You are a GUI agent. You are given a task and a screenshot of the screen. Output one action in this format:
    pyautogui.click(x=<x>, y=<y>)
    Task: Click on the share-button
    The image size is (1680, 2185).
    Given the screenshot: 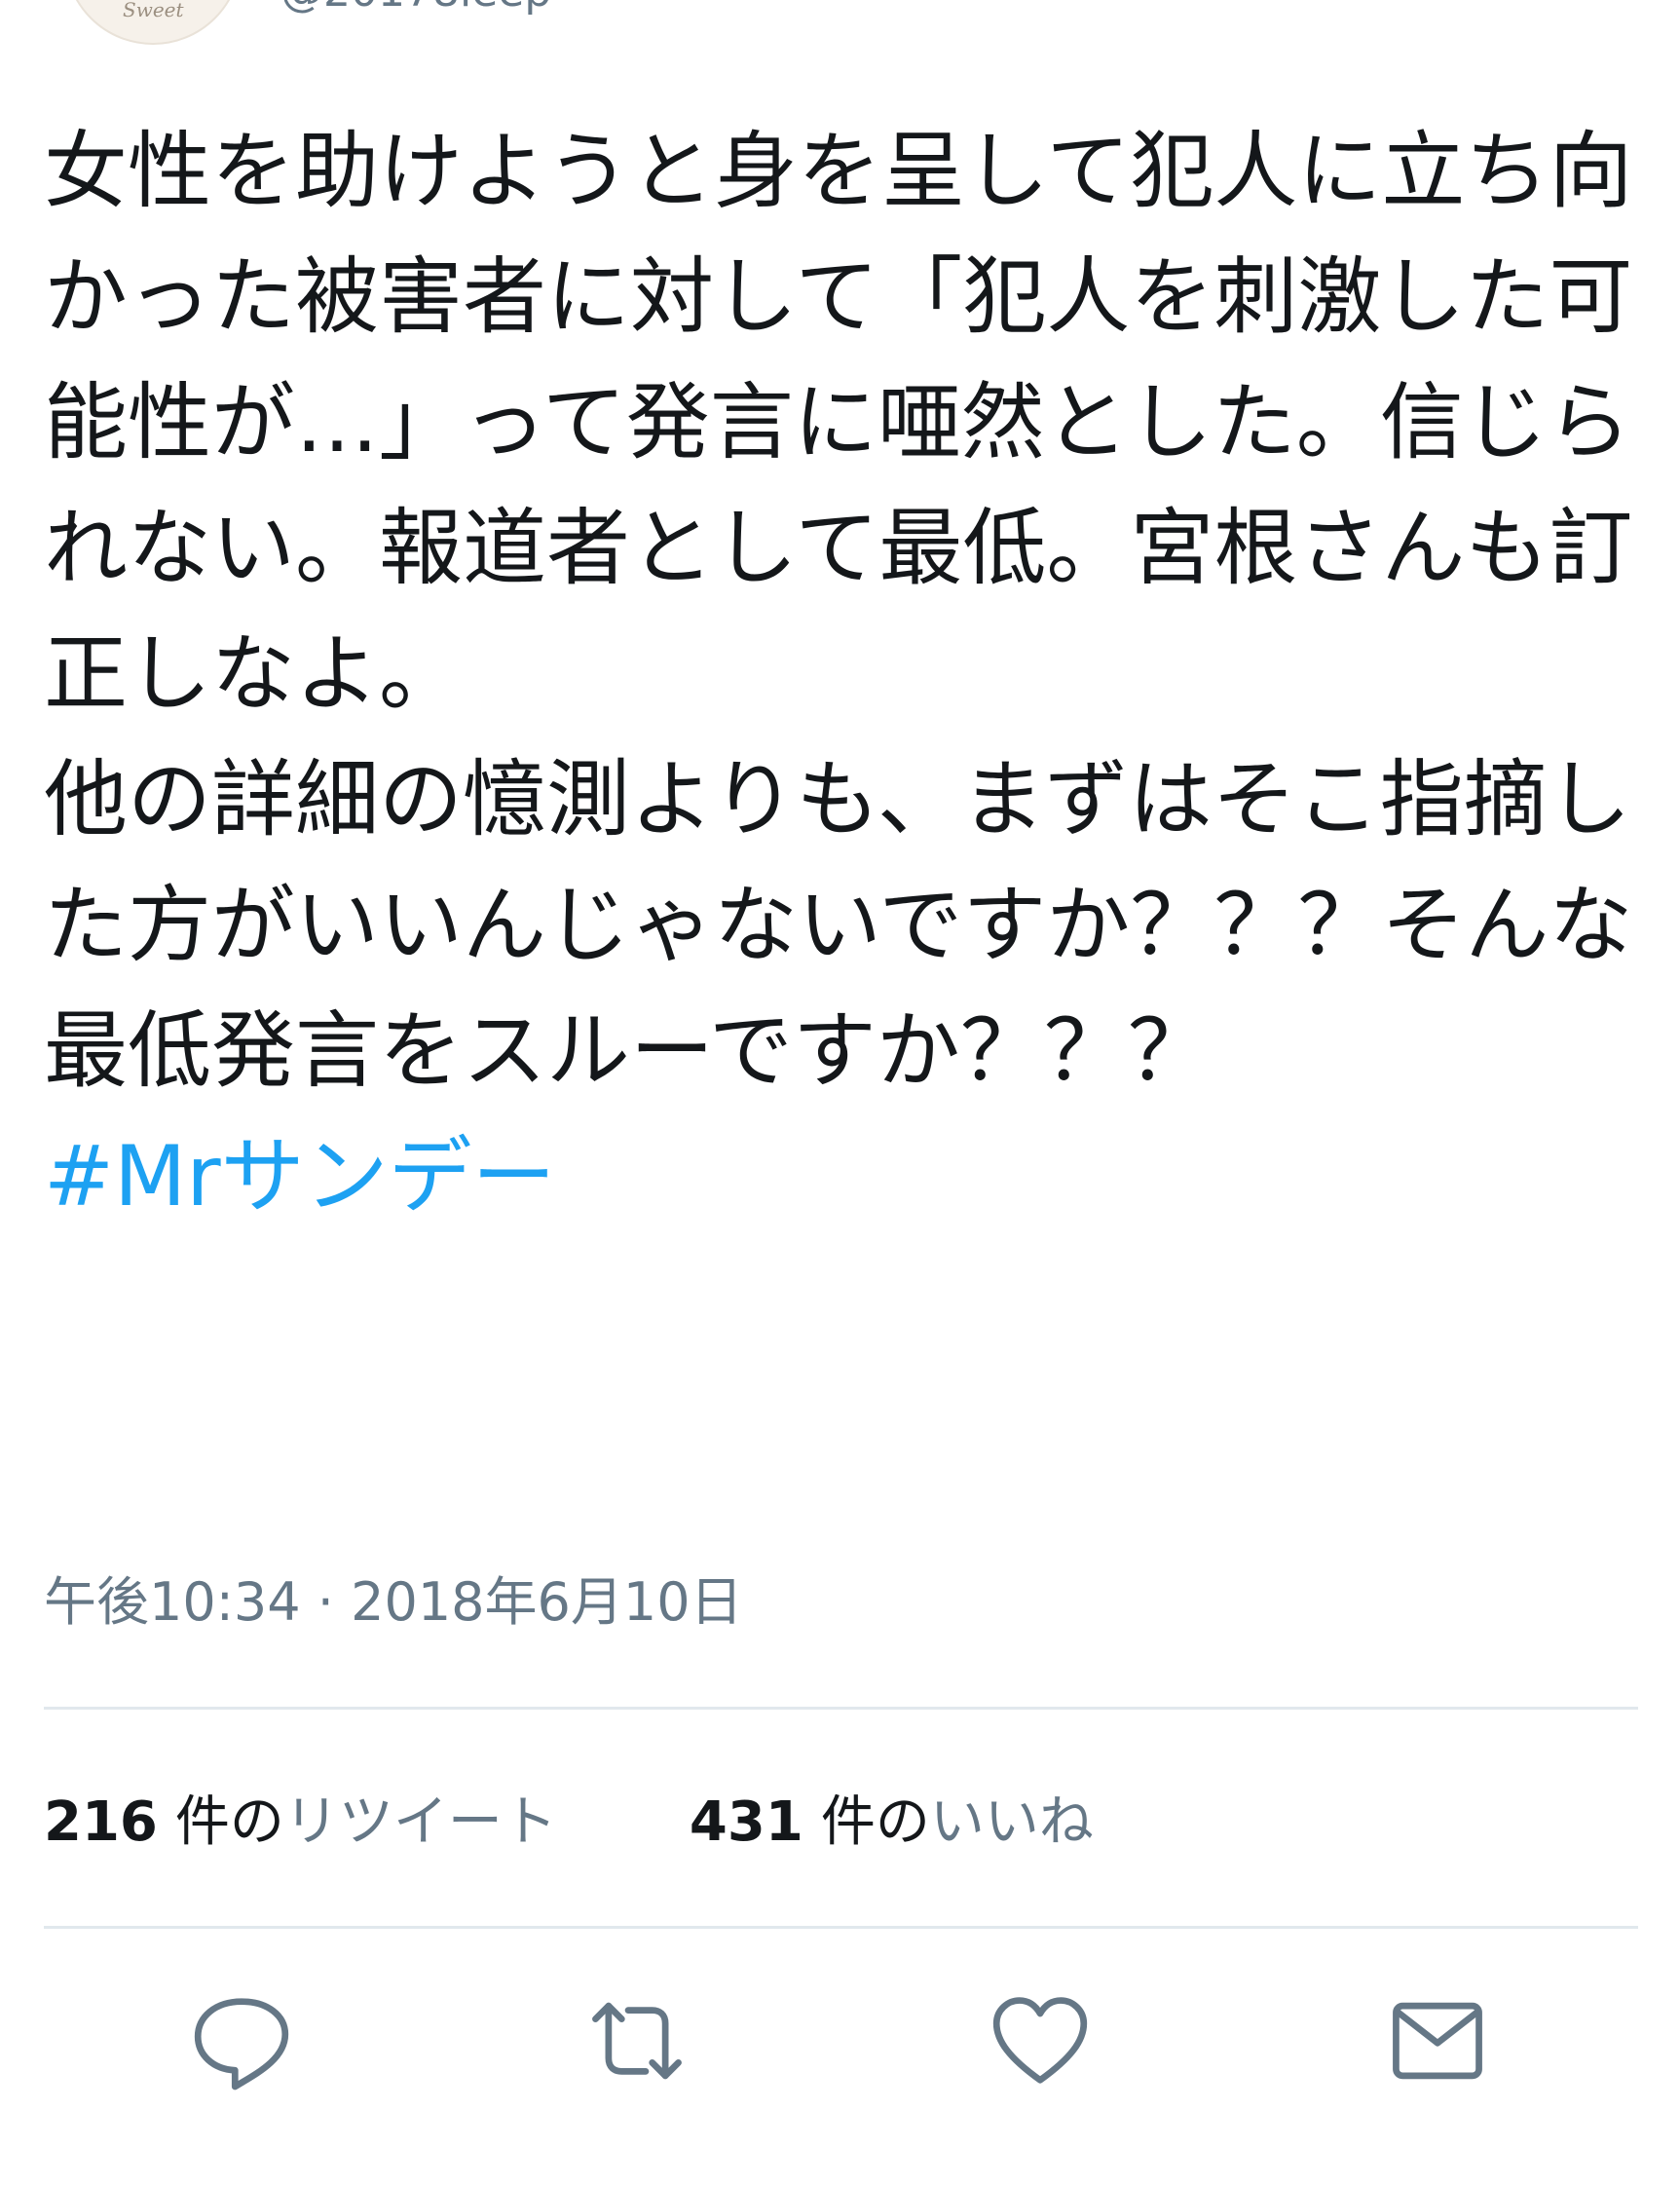 What is the action you would take?
    pyautogui.click(x=1437, y=2040)
    